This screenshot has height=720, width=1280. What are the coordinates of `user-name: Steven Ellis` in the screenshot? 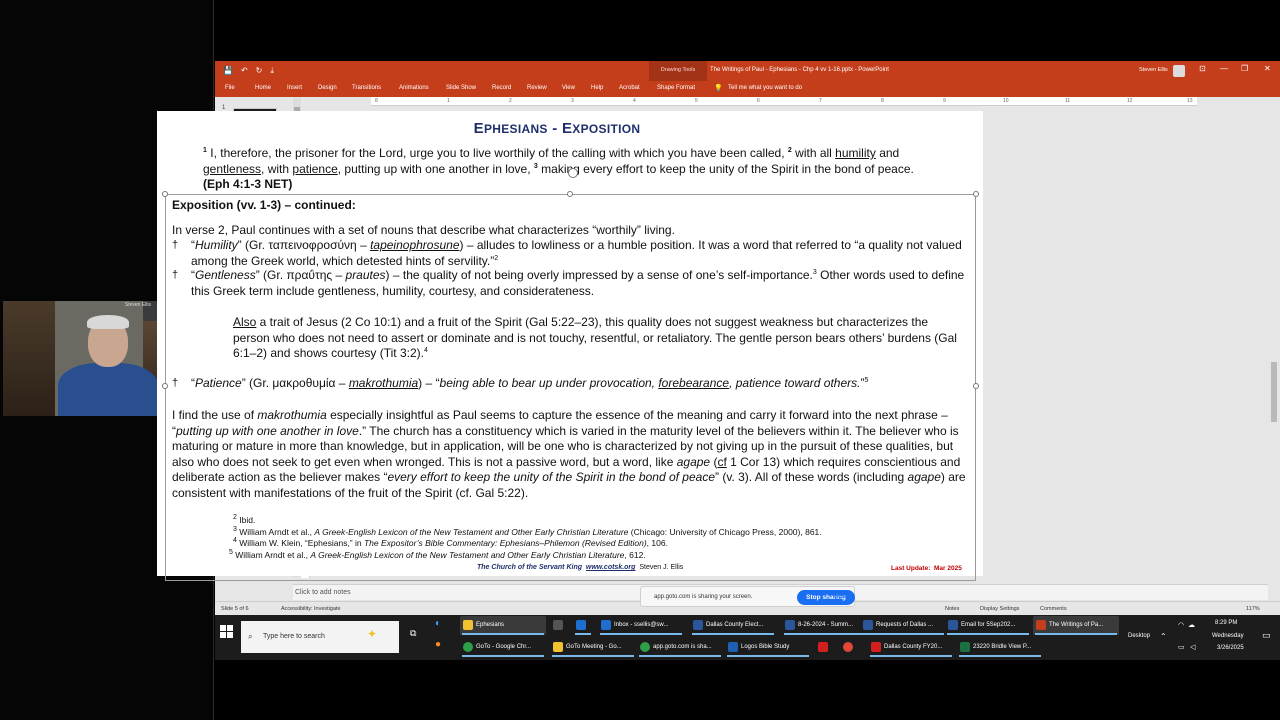 It's located at (1153, 70).